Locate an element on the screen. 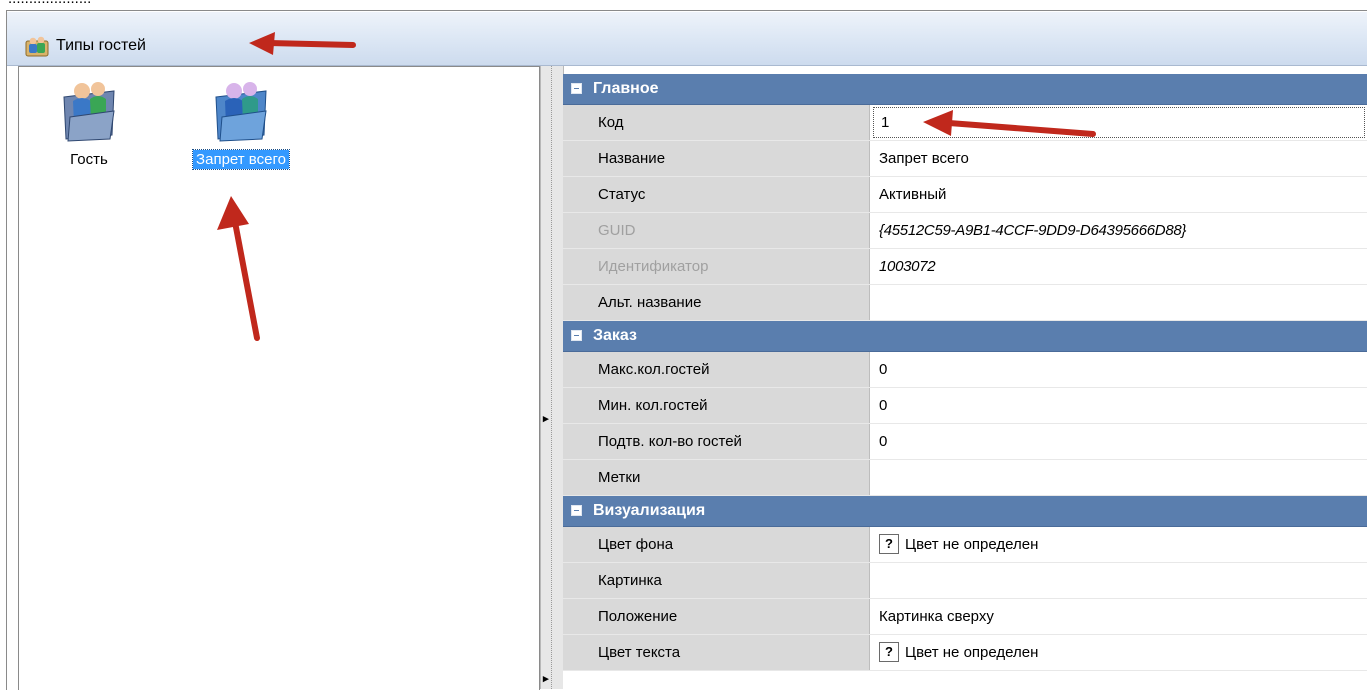 This screenshot has height=690, width=1367. property-value: Картинка сверху is located at coordinates (1119, 616).